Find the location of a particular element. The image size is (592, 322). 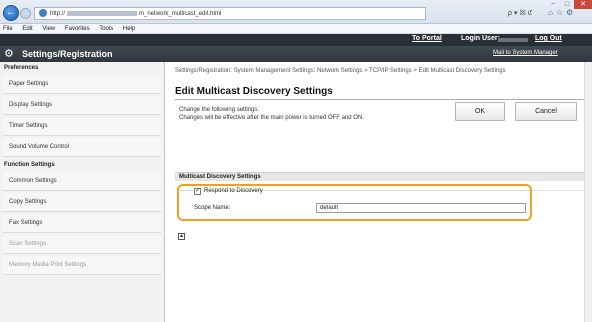

sidebar-heading-function-settings: Function Settings is located at coordinates (29, 165).